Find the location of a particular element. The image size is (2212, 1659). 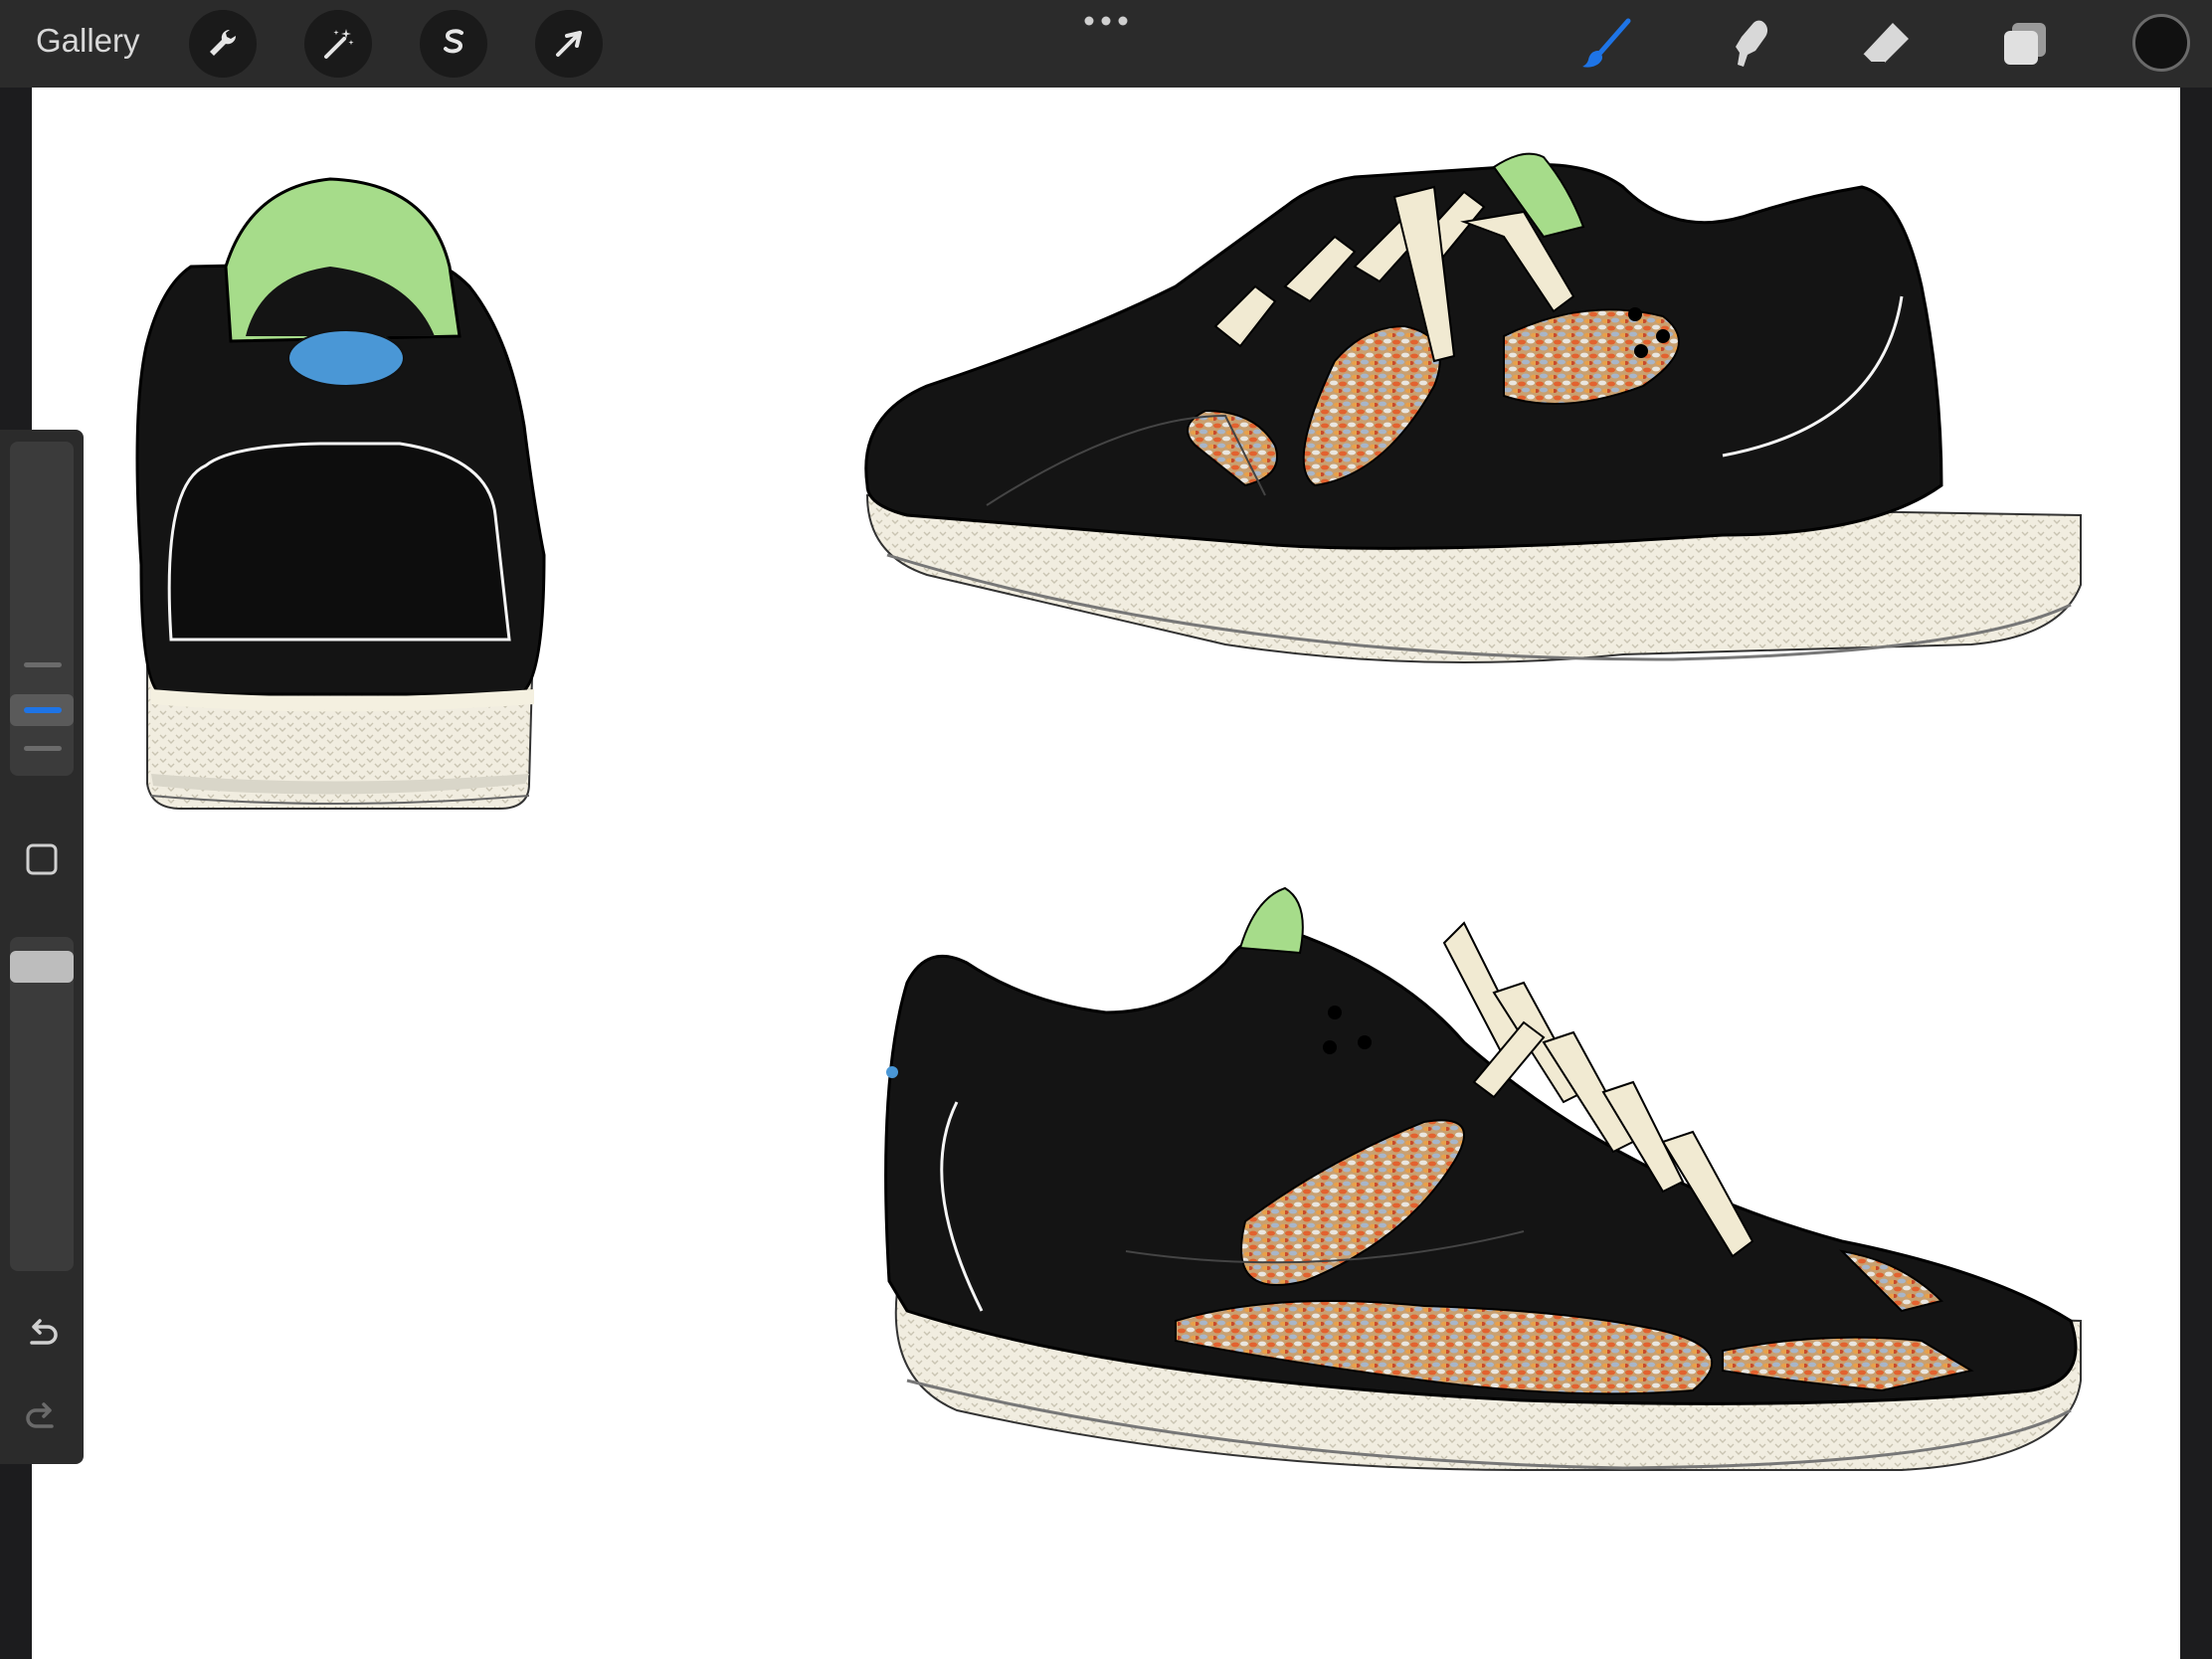

brush-size-slider is located at coordinates (42, 609).